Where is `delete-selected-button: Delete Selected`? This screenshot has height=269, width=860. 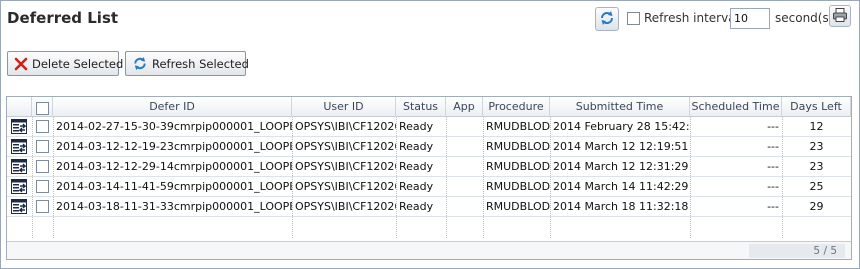 delete-selected-button: Delete Selected is located at coordinates (65, 63).